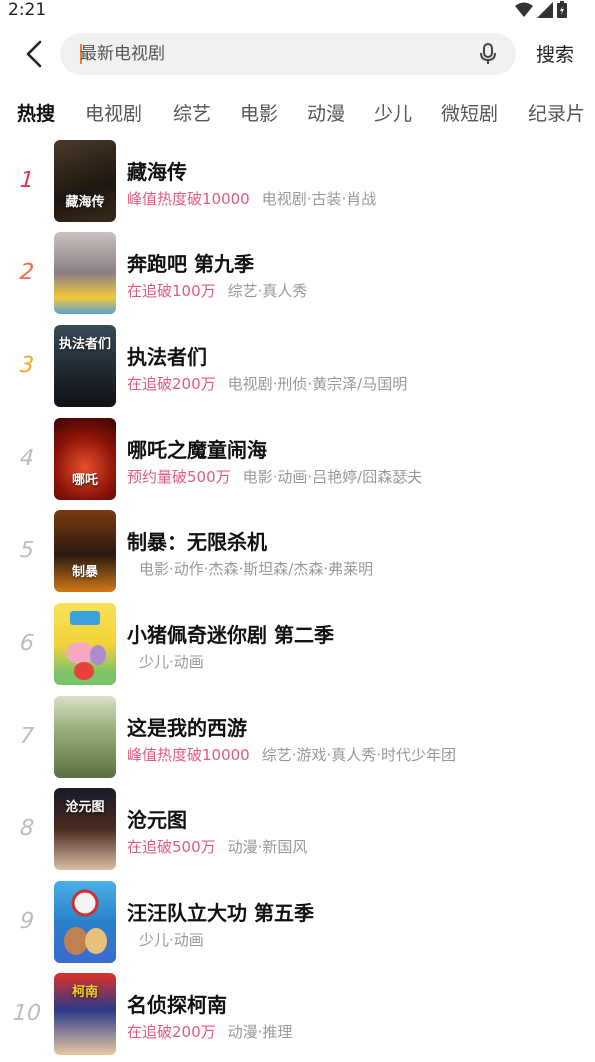 This screenshot has width=595, height=1062. What do you see at coordinates (157, 172) in the screenshot?
I see `item-title: 藏海传` at bounding box center [157, 172].